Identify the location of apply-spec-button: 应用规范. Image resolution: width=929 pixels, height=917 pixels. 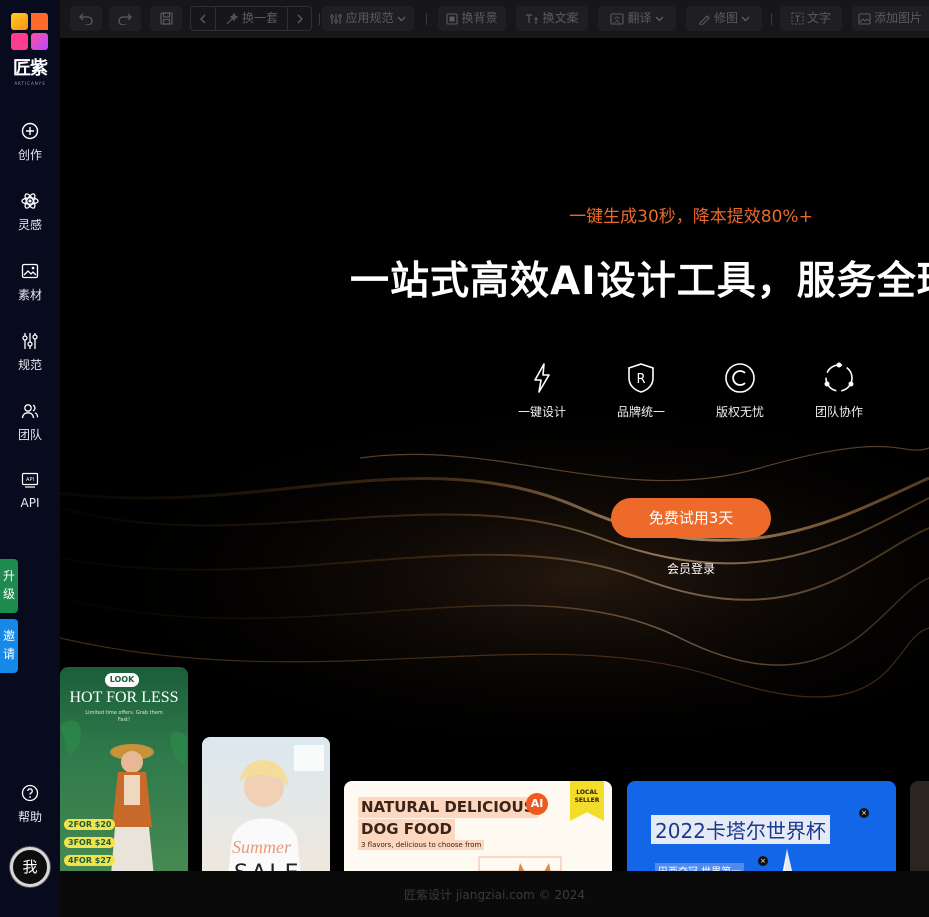
(368, 18).